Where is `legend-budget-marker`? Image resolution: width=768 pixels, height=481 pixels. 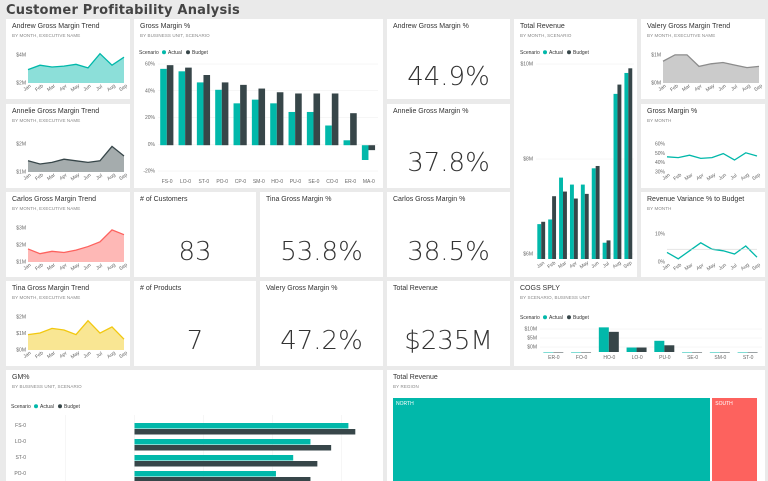 legend-budget-marker is located at coordinates (569, 52).